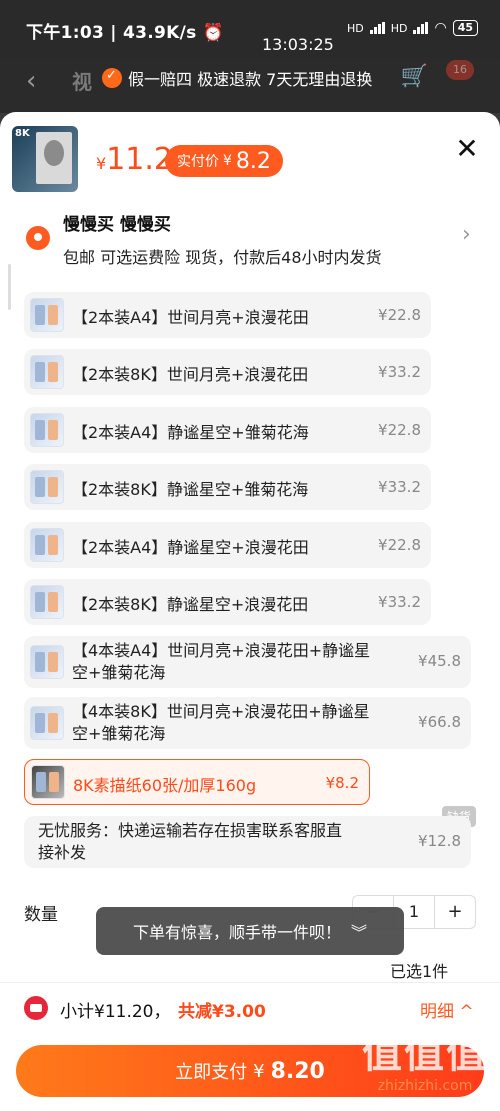 The width and height of the screenshot is (500, 1111). Describe the element at coordinates (247, 662) in the screenshot. I see `sku-option: 【4本装A4】世间月亮+浪漫花田+静谧星空+雏菊花海 ¥45.8` at that location.